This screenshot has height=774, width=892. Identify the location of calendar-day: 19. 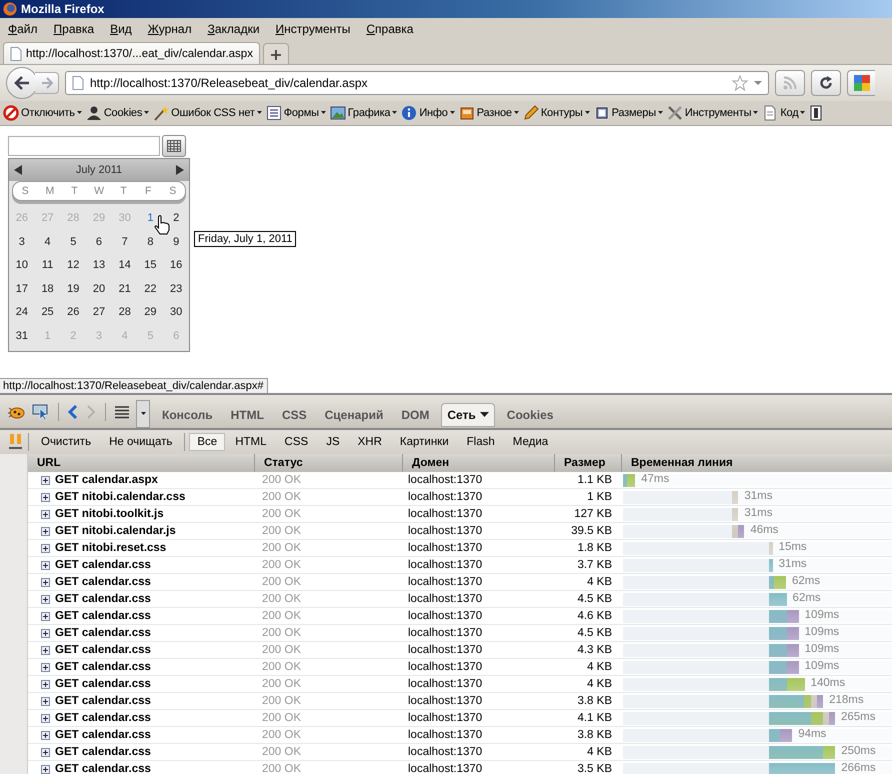
(73, 289).